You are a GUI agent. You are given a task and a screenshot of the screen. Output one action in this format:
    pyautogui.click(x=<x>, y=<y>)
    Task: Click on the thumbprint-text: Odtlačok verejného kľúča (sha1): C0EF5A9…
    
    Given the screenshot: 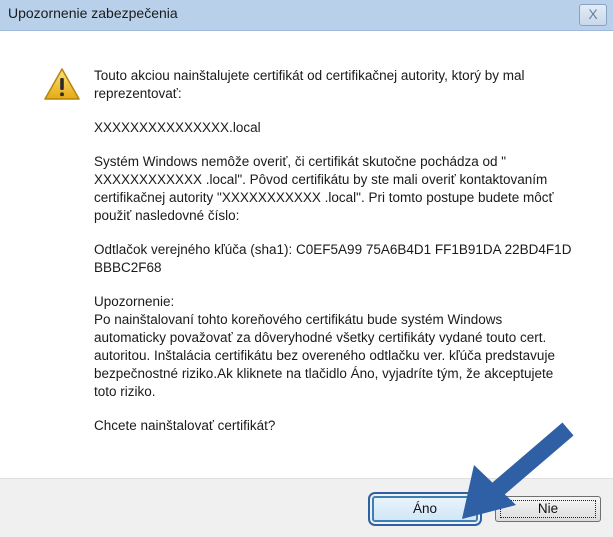 What is the action you would take?
    pyautogui.click(x=333, y=258)
    